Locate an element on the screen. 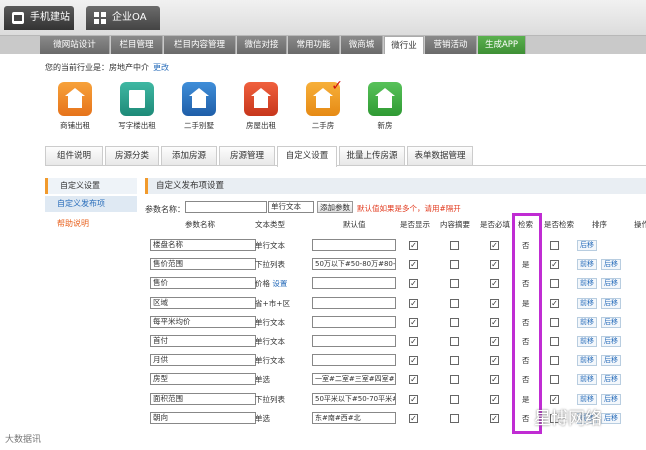 The height and width of the screenshot is (450, 646). param-name-input: 面积范围 is located at coordinates (203, 398).